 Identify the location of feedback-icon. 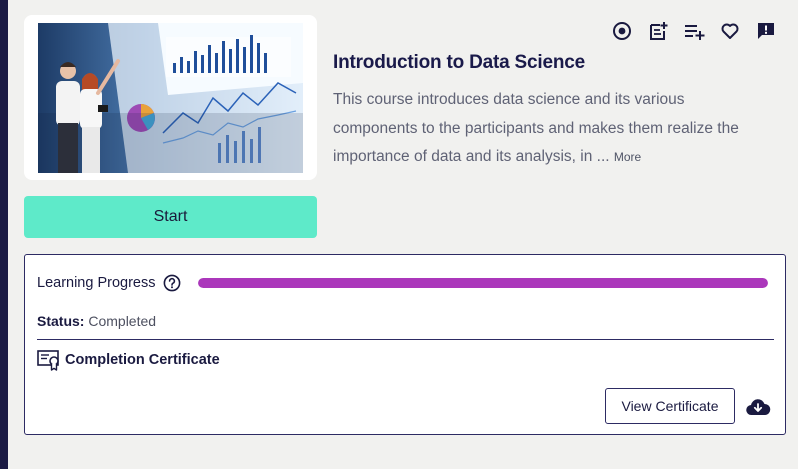
(766, 31).